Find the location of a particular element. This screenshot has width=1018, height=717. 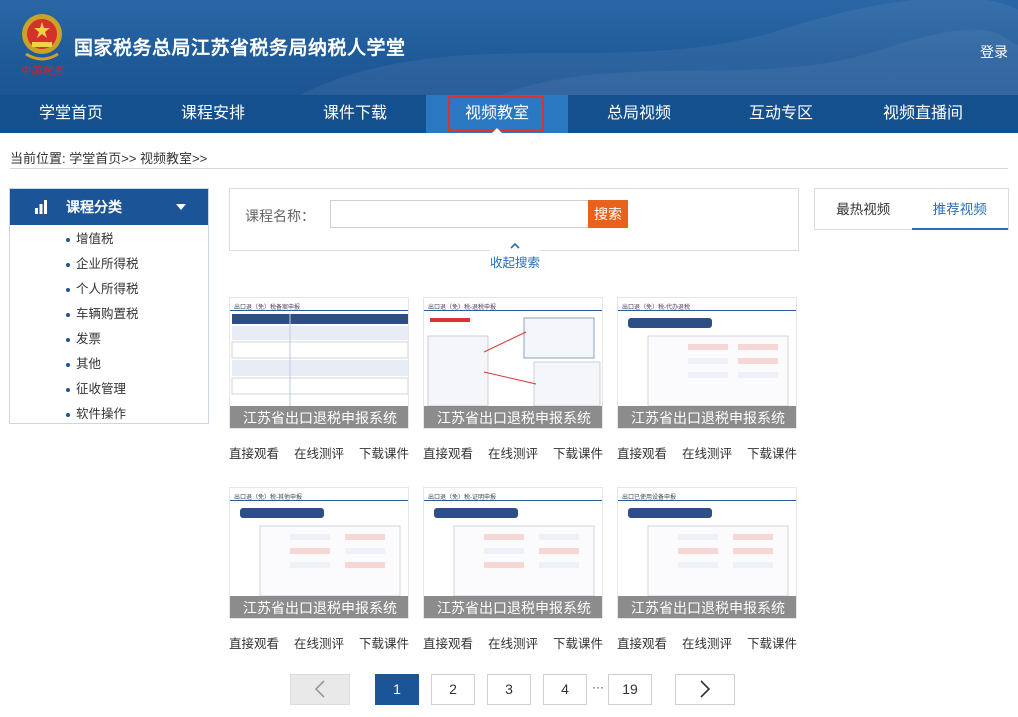

page-button-1: 1 is located at coordinates (397, 689).